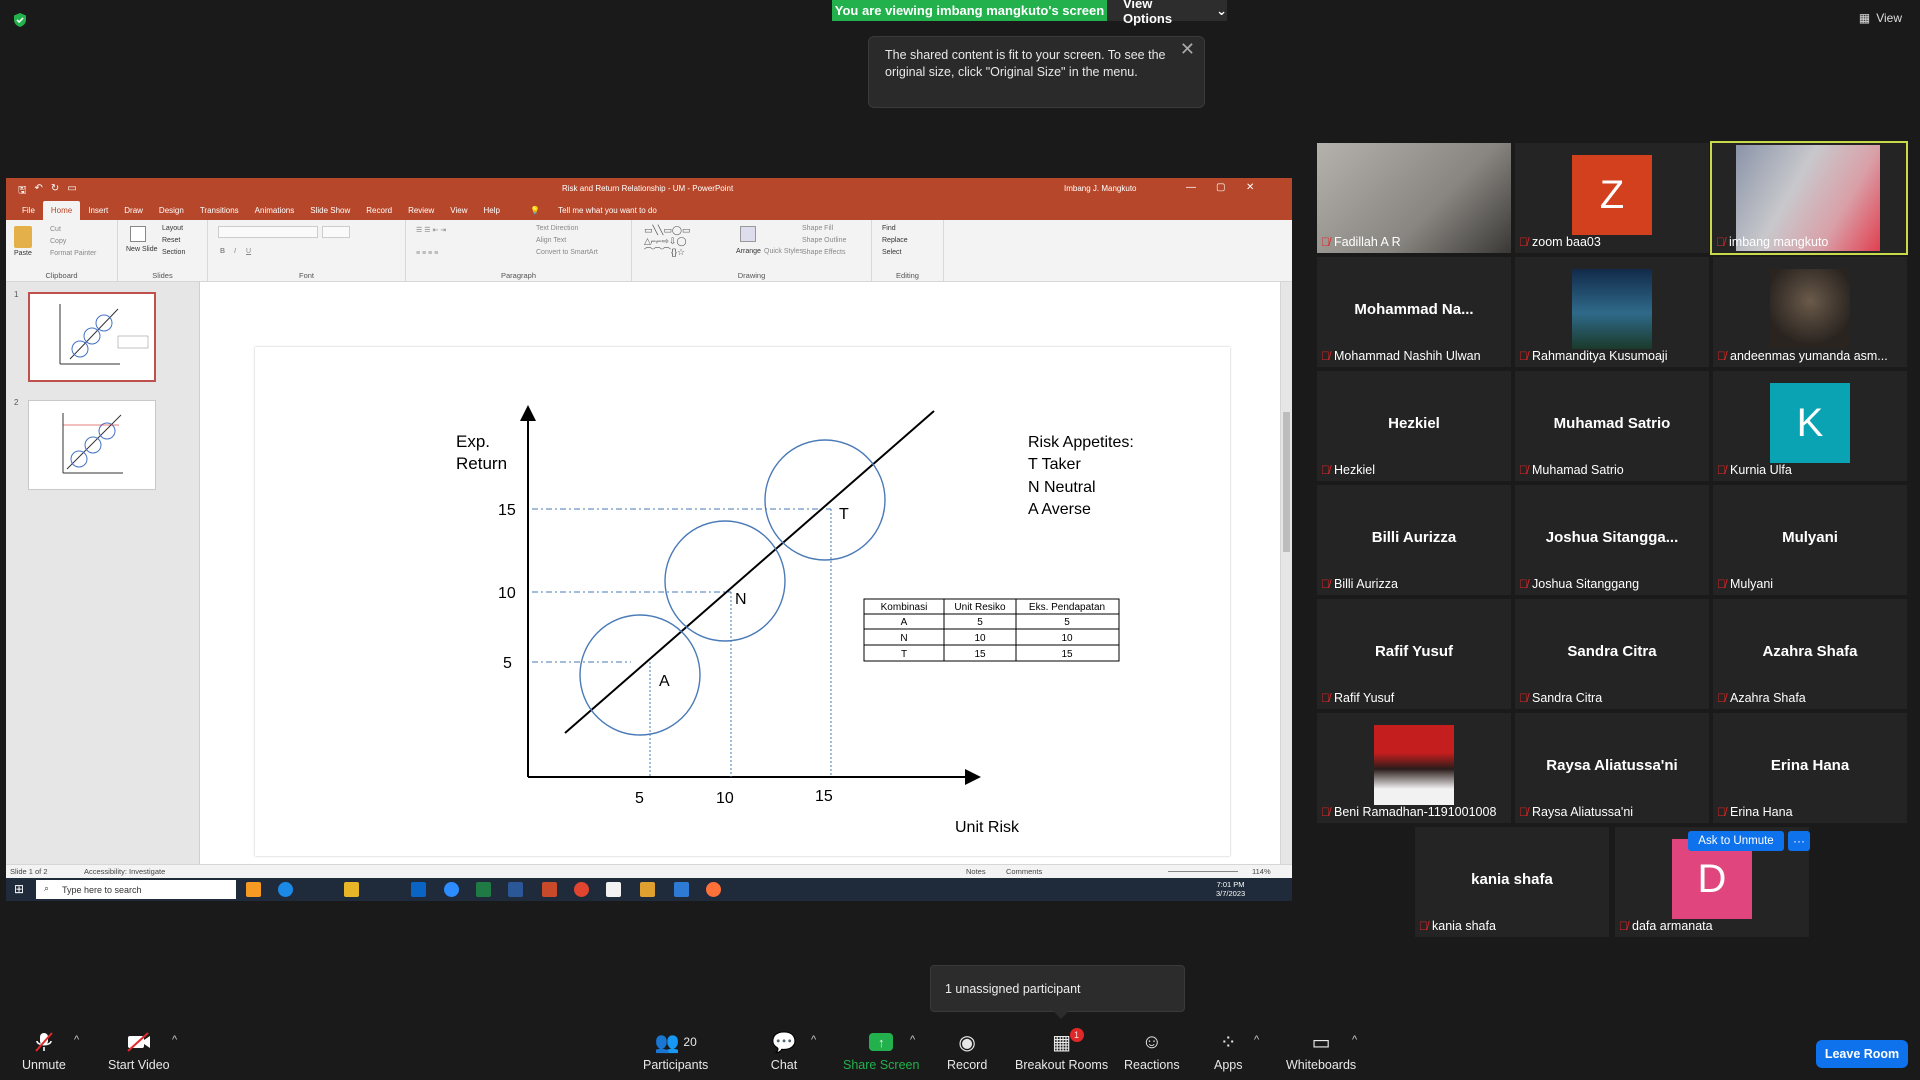 The height and width of the screenshot is (1080, 1920). I want to click on zoom-level: 114%, so click(1261, 871).